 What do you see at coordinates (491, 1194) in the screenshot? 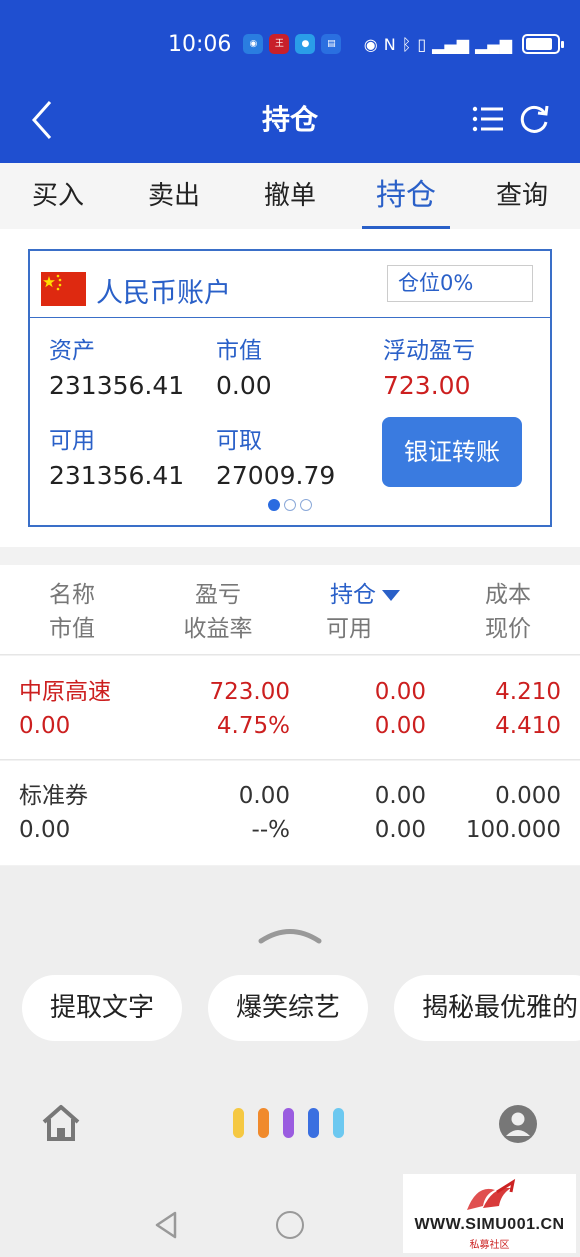
I see `watermark-logo` at bounding box center [491, 1194].